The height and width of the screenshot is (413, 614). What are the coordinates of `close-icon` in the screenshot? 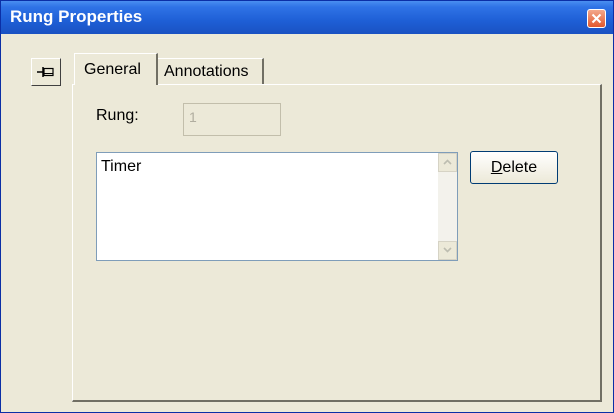 It's located at (596, 18).